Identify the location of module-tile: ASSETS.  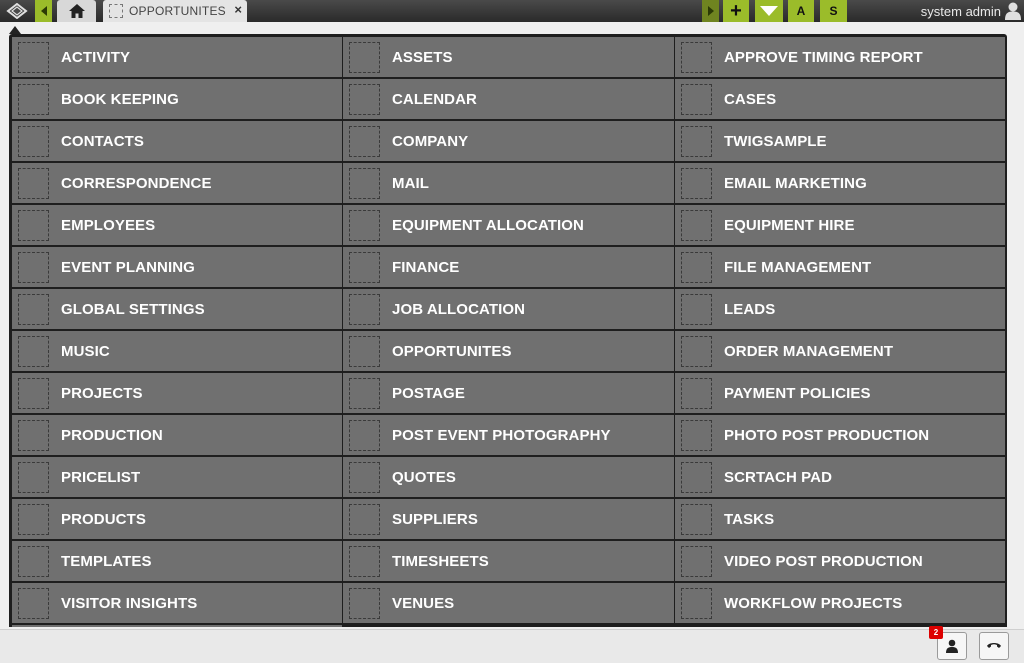
(508, 57).